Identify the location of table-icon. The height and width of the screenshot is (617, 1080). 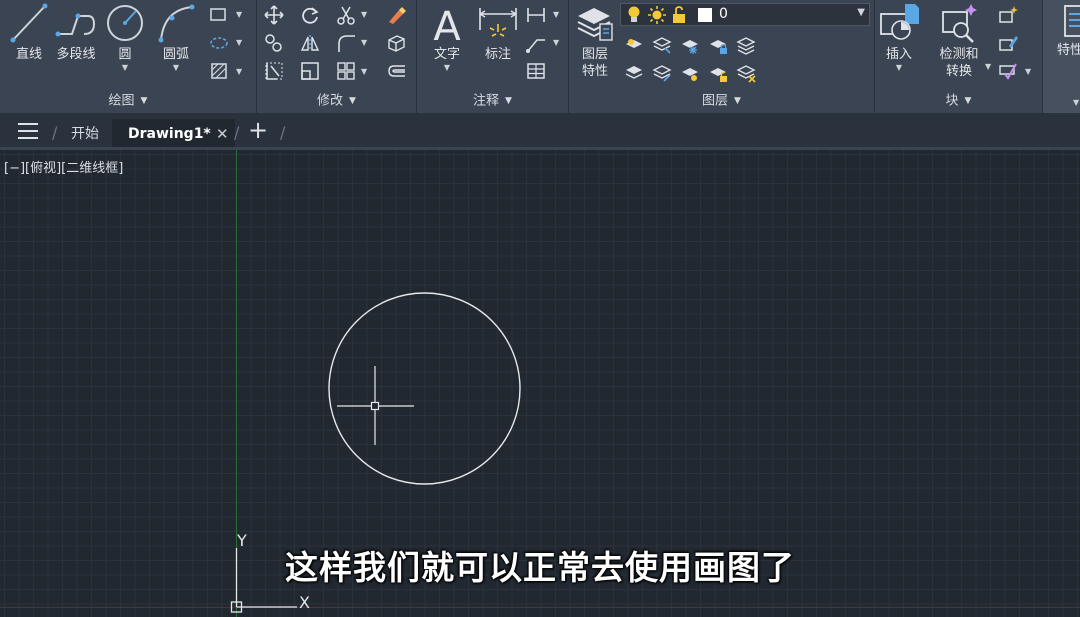
(536, 71).